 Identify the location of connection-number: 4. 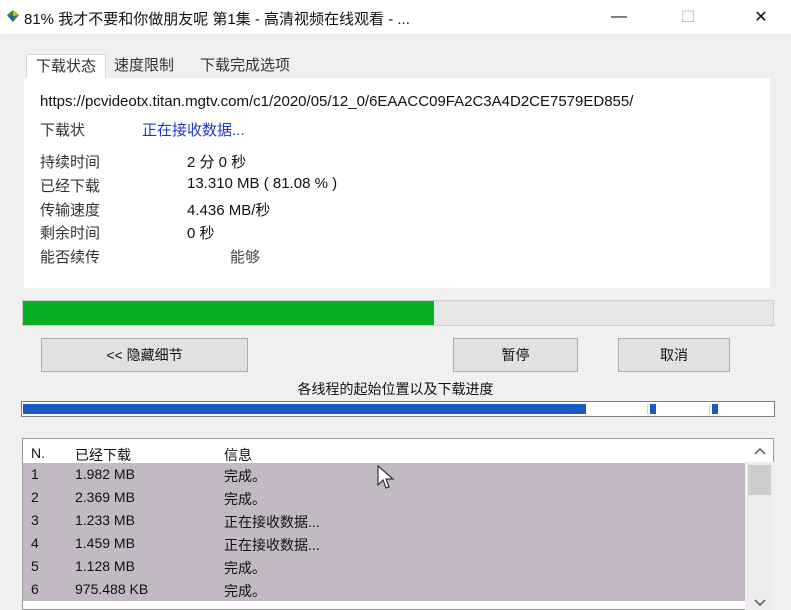
(35, 543).